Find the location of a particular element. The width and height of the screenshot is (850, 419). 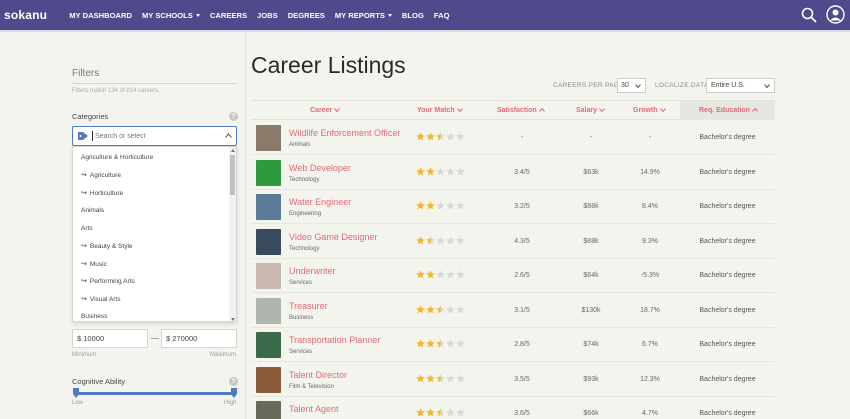

satisfaction-value: - is located at coordinates (522, 137).